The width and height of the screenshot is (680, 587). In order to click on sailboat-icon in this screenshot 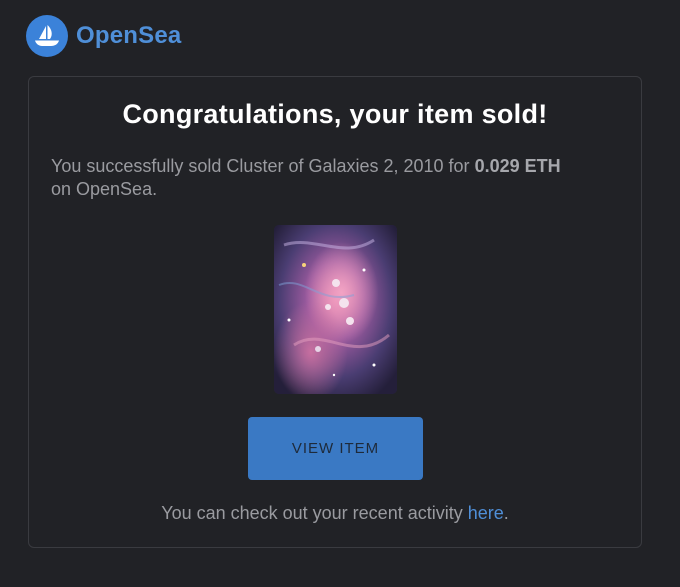, I will do `click(47, 36)`.